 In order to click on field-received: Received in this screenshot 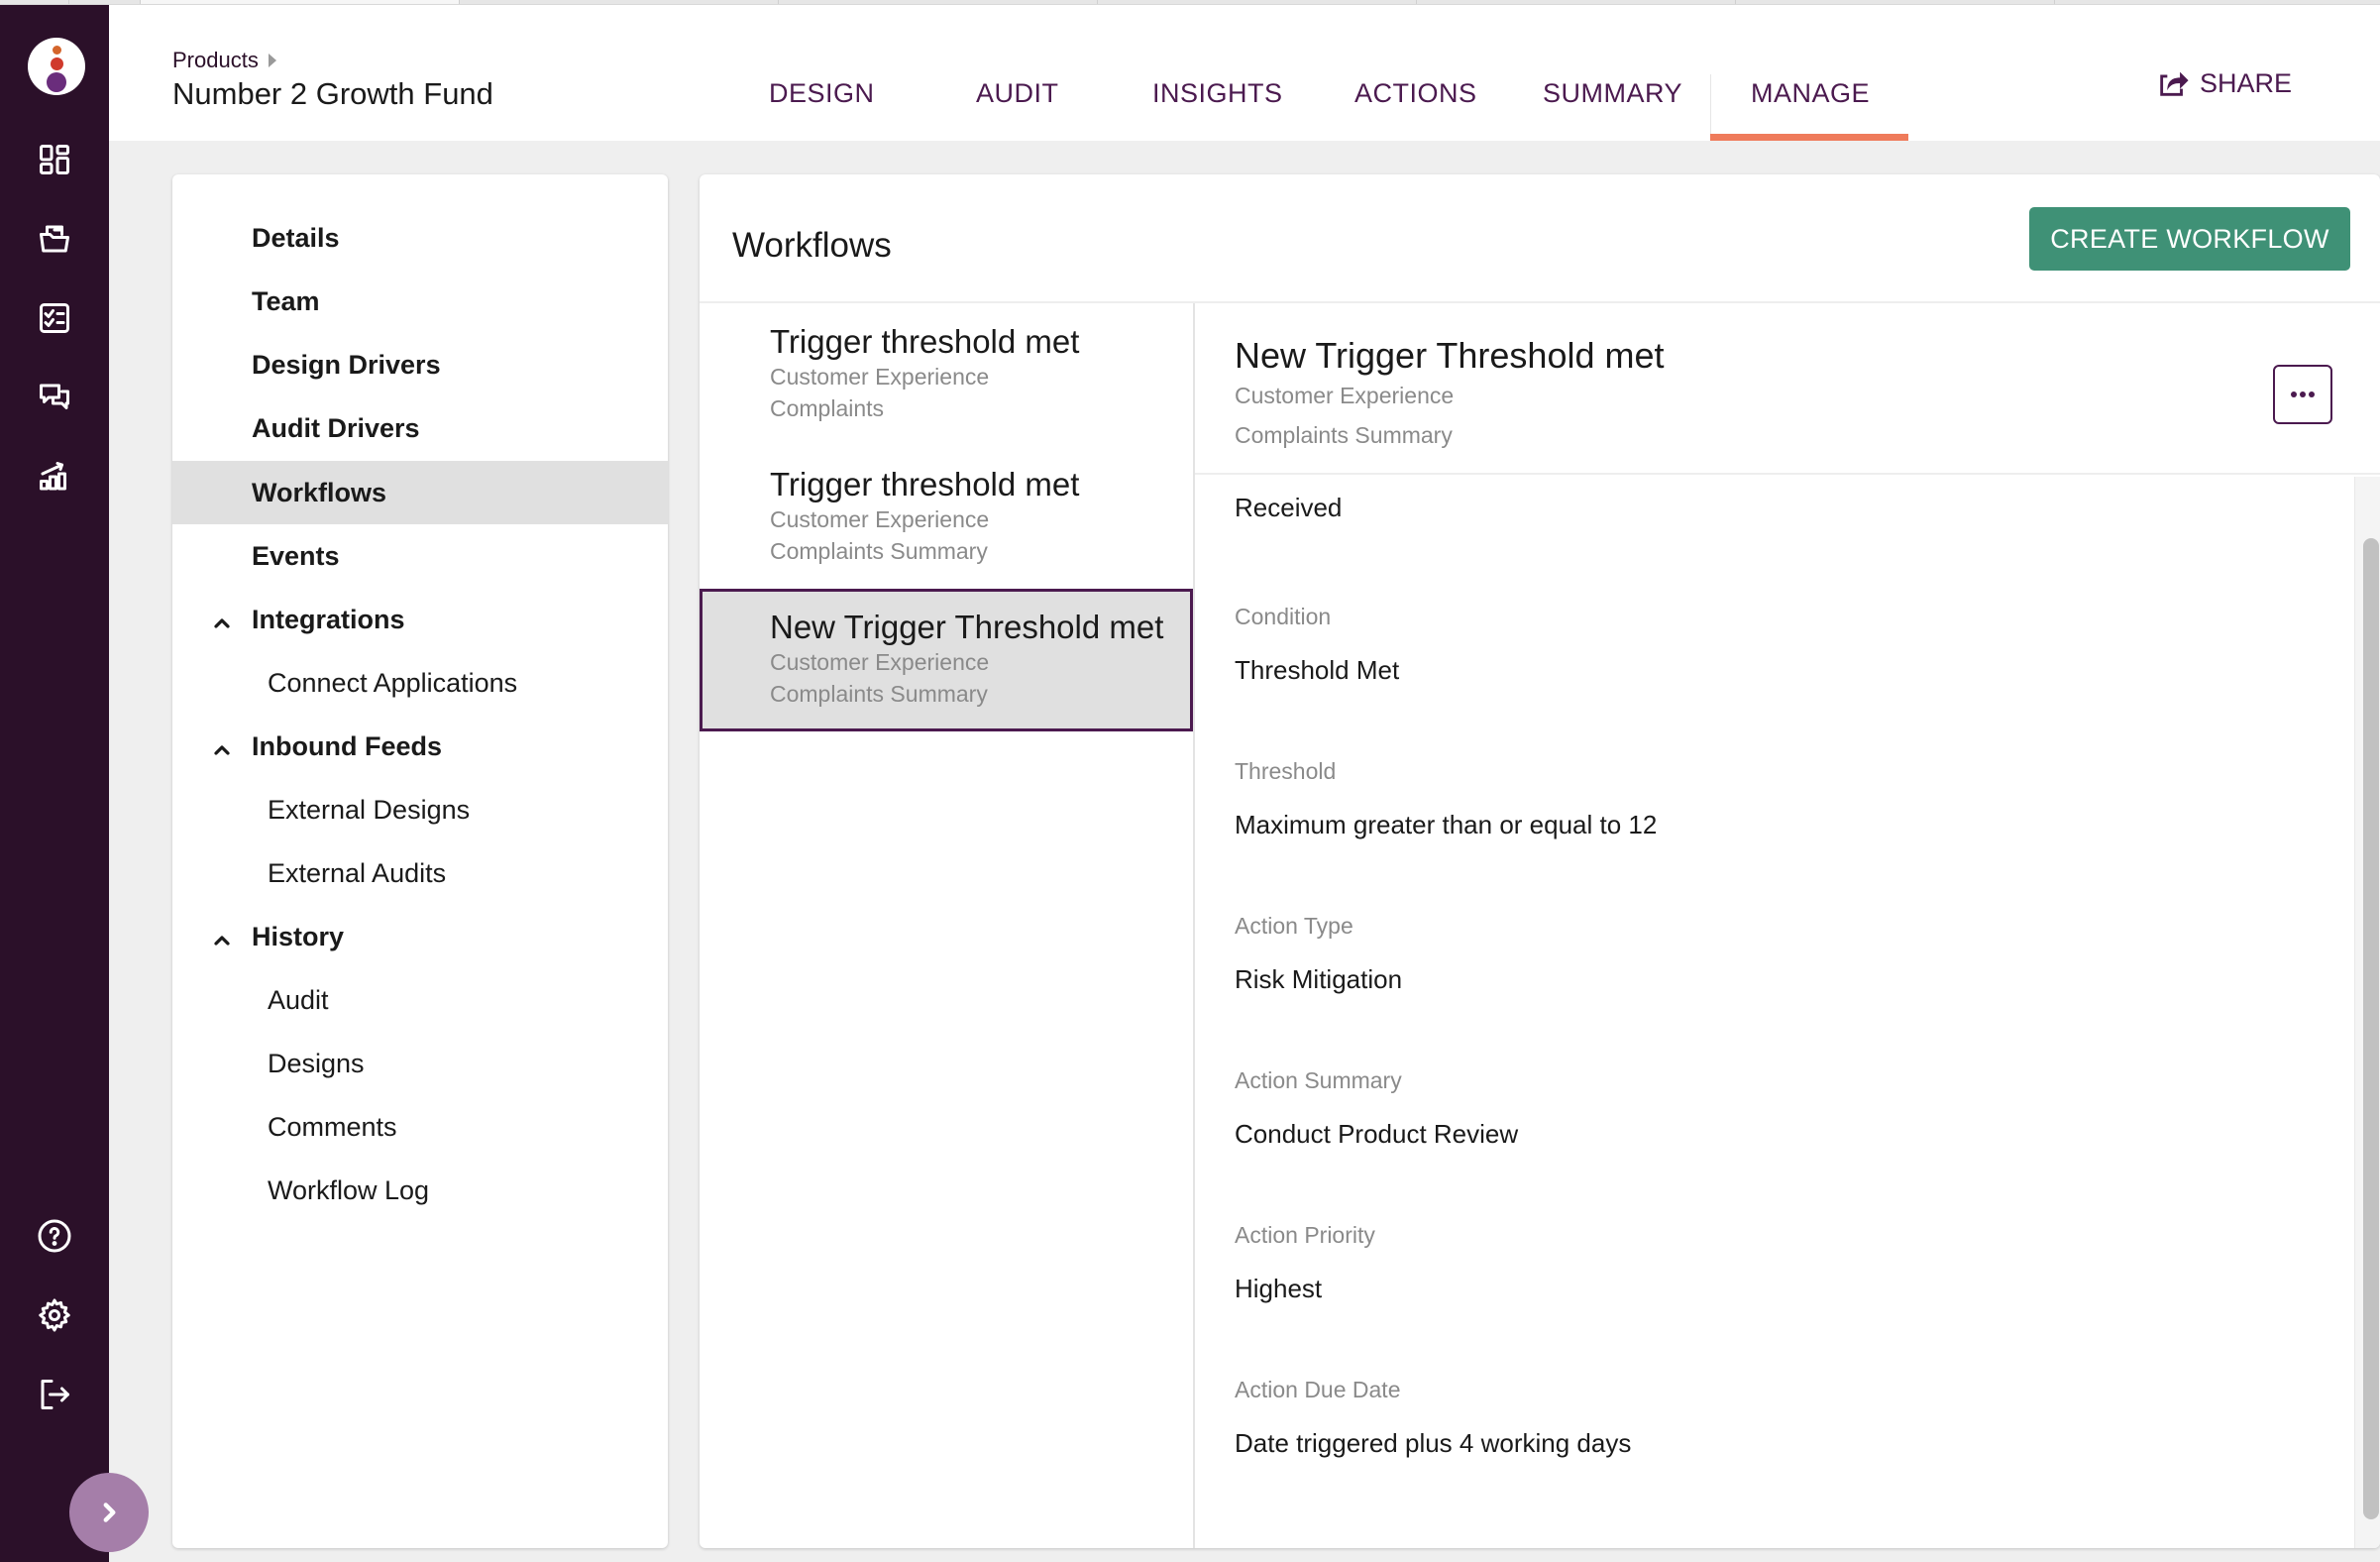, I will do `click(1288, 508)`.